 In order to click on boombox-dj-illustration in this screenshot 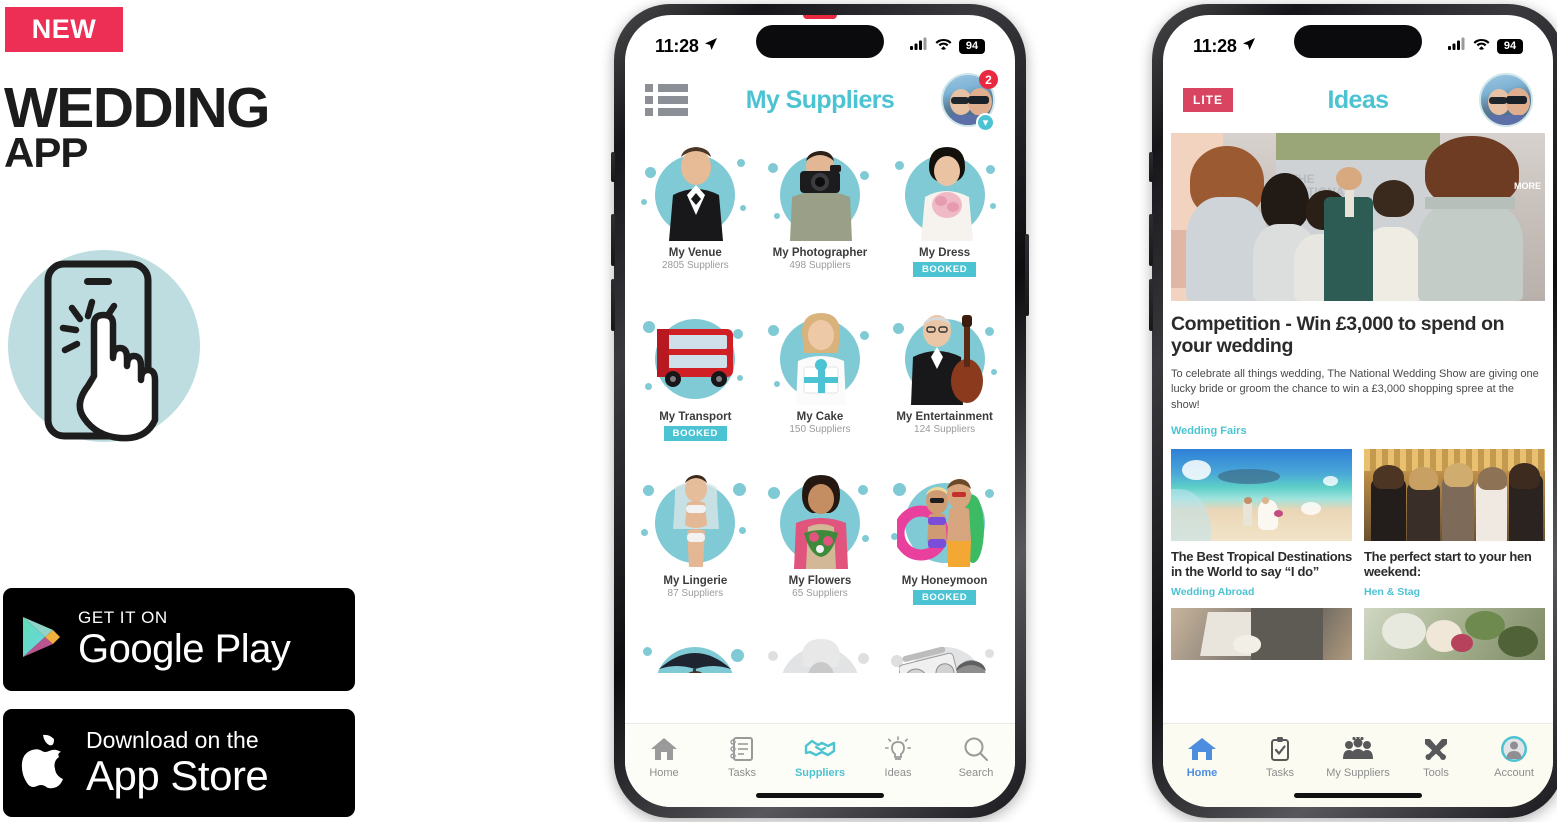, I will do `click(944, 653)`.